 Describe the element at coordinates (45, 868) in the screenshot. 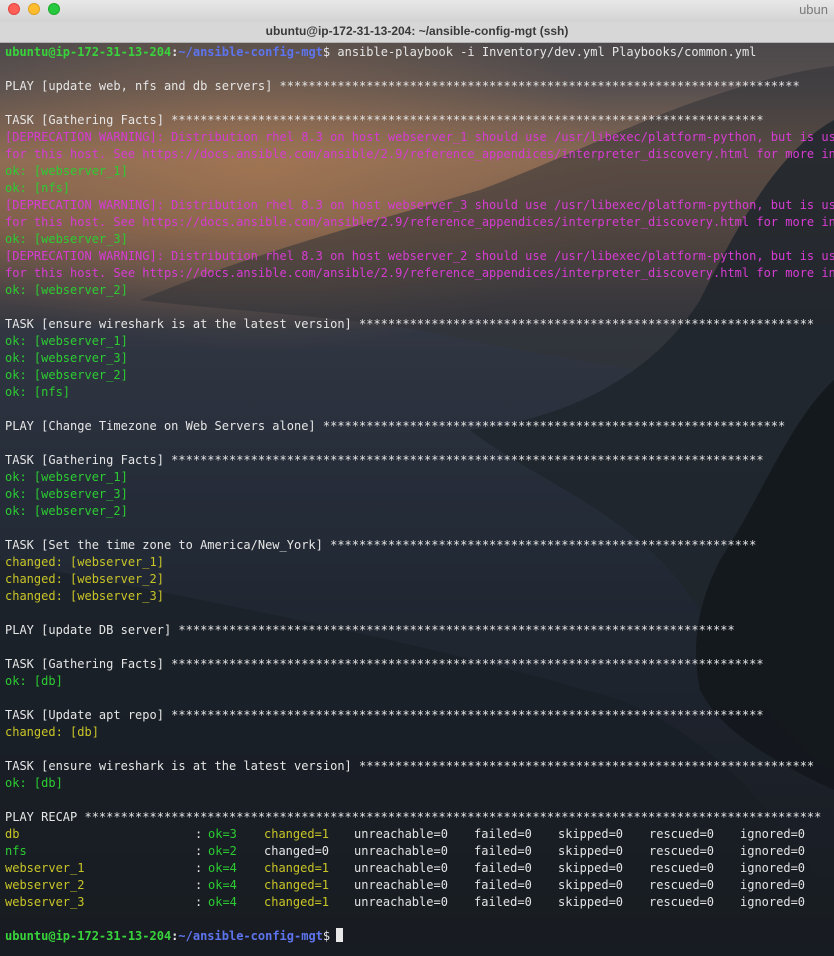

I see `recap-host: webserver_1` at that location.